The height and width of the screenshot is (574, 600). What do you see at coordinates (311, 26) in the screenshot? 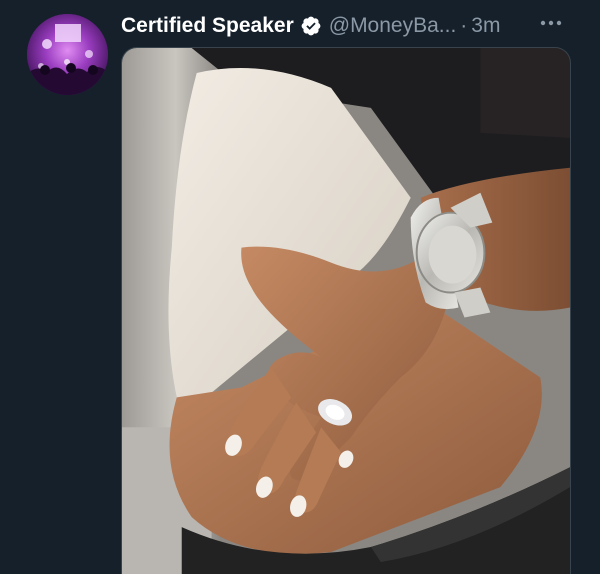
I see `verified-badge-icon` at bounding box center [311, 26].